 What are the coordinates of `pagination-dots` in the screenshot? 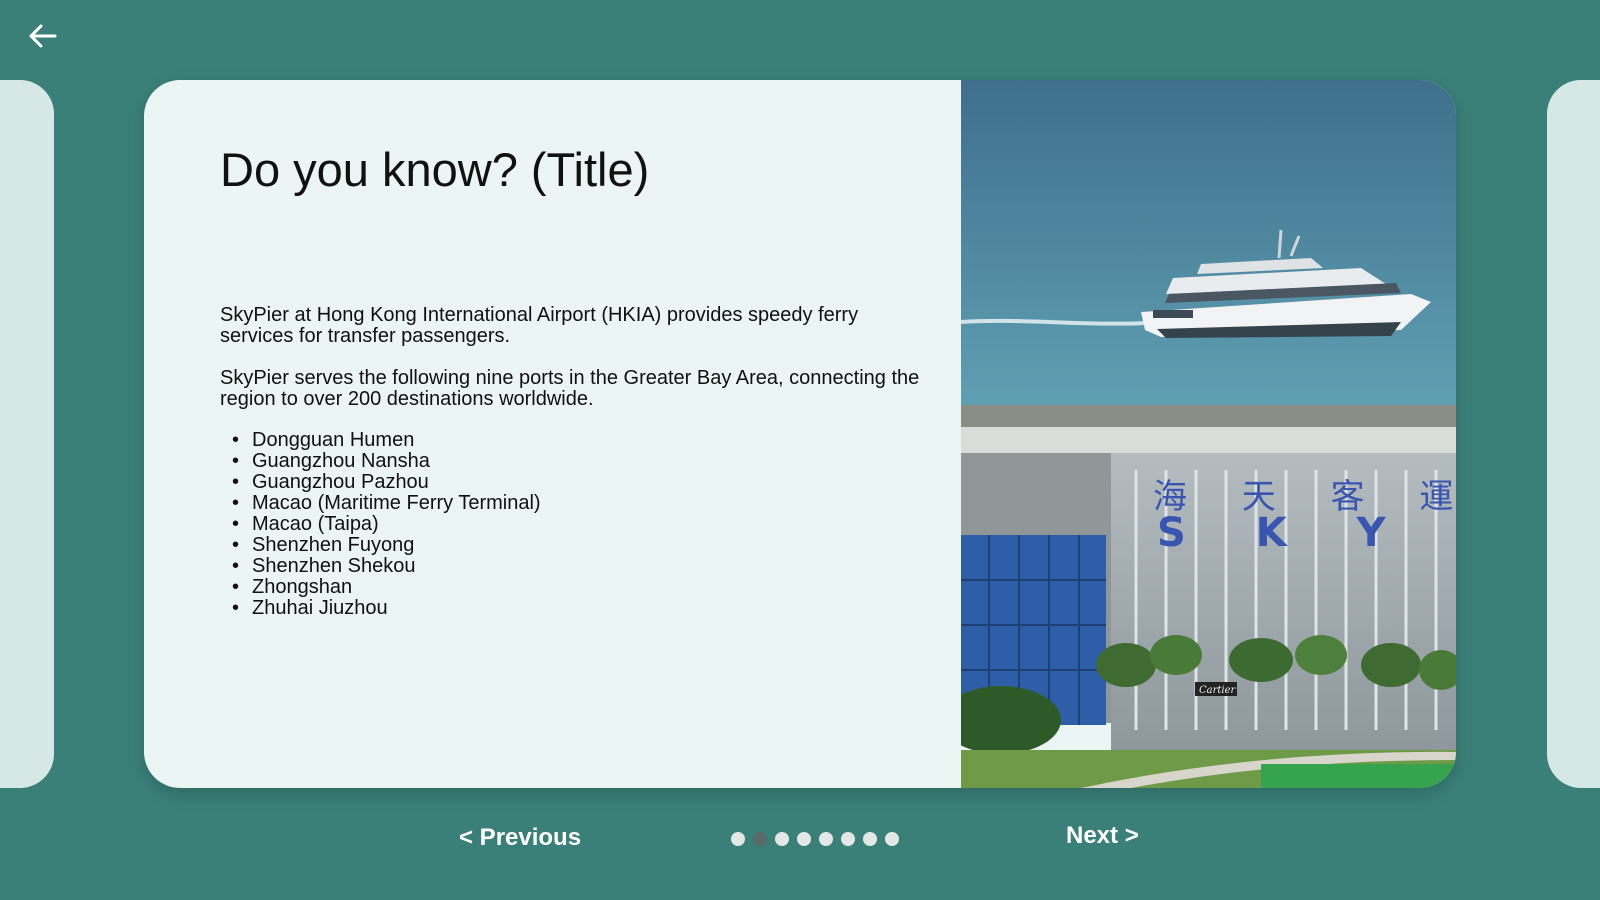 It's located at (815, 839).